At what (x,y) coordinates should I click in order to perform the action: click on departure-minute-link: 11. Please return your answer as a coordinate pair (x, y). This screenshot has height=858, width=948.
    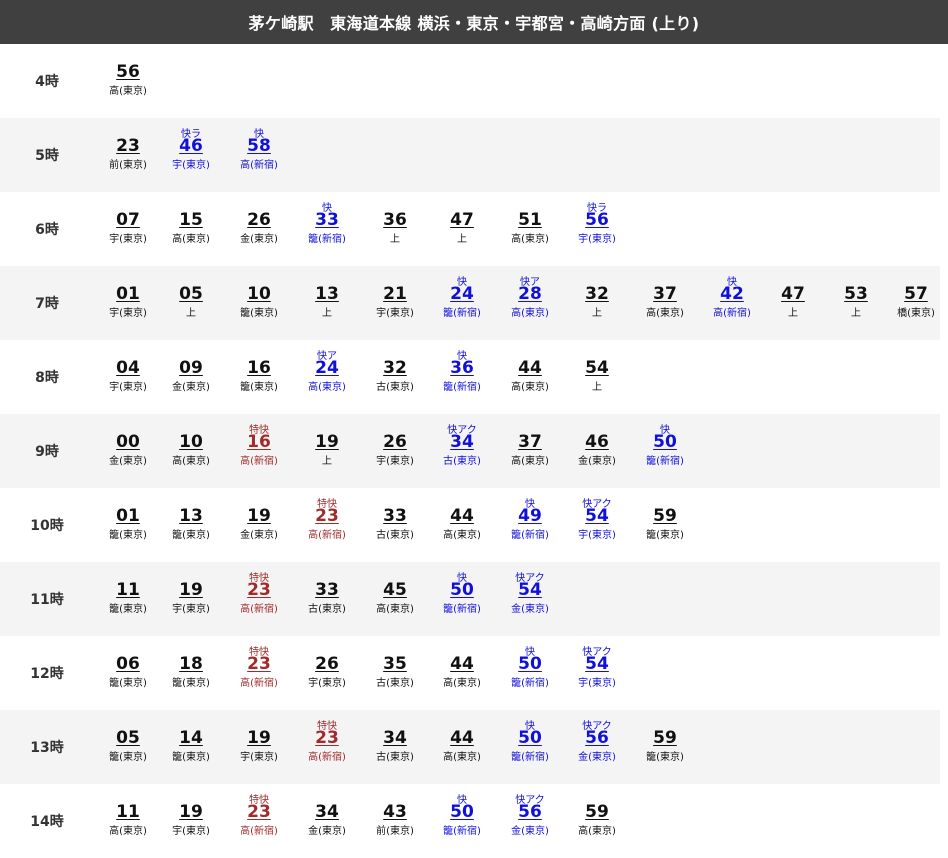
    Looking at the image, I should click on (128, 590).